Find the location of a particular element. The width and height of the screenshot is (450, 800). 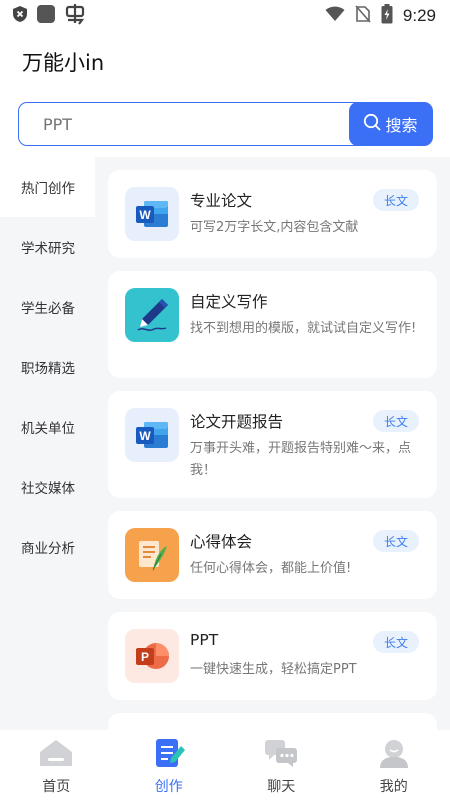

svg-text: P is located at coordinates (145, 657).